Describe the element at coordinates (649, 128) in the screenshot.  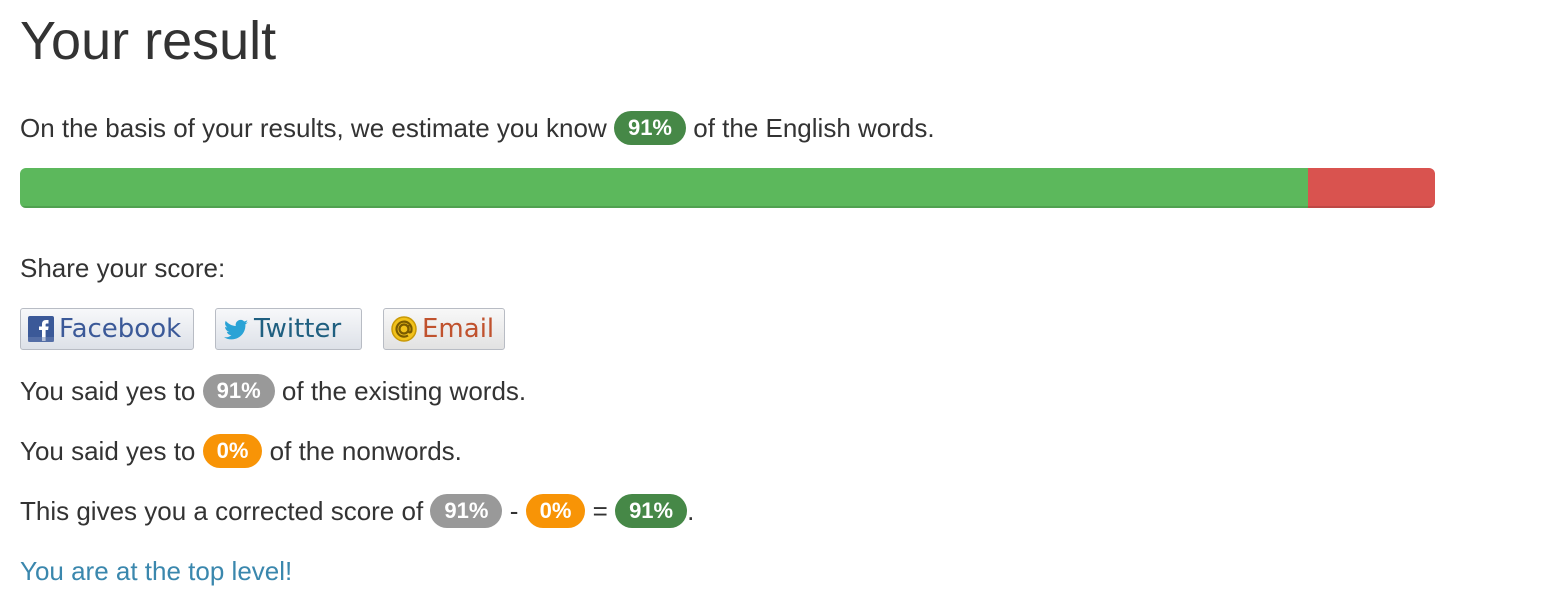
I see `estimate-percent-badge: 91%` at that location.